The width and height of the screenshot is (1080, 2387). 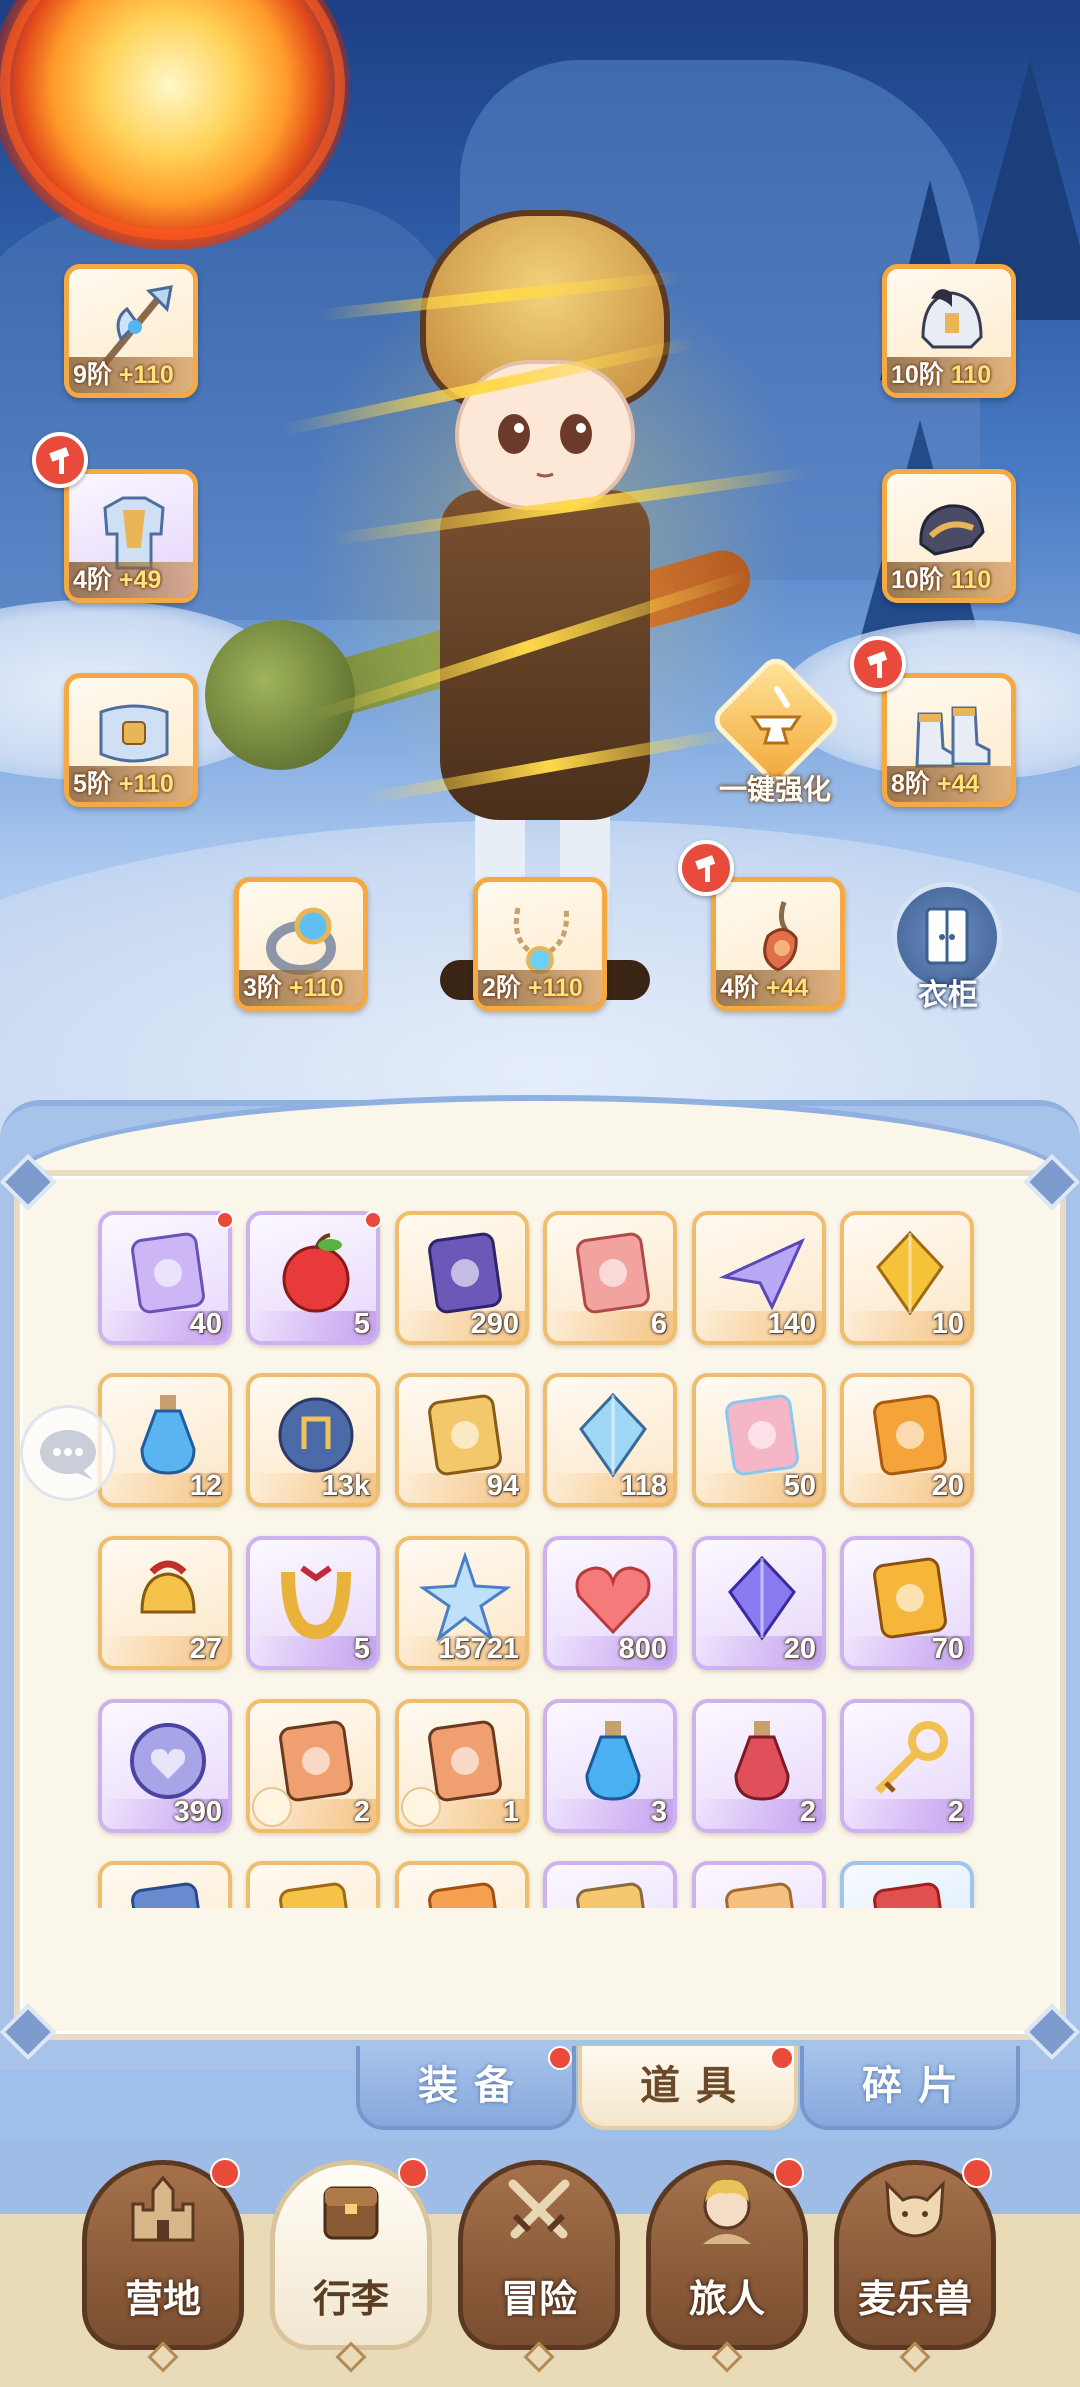 I want to click on equip-slot-armor: 4阶 +49, so click(x=131, y=536).